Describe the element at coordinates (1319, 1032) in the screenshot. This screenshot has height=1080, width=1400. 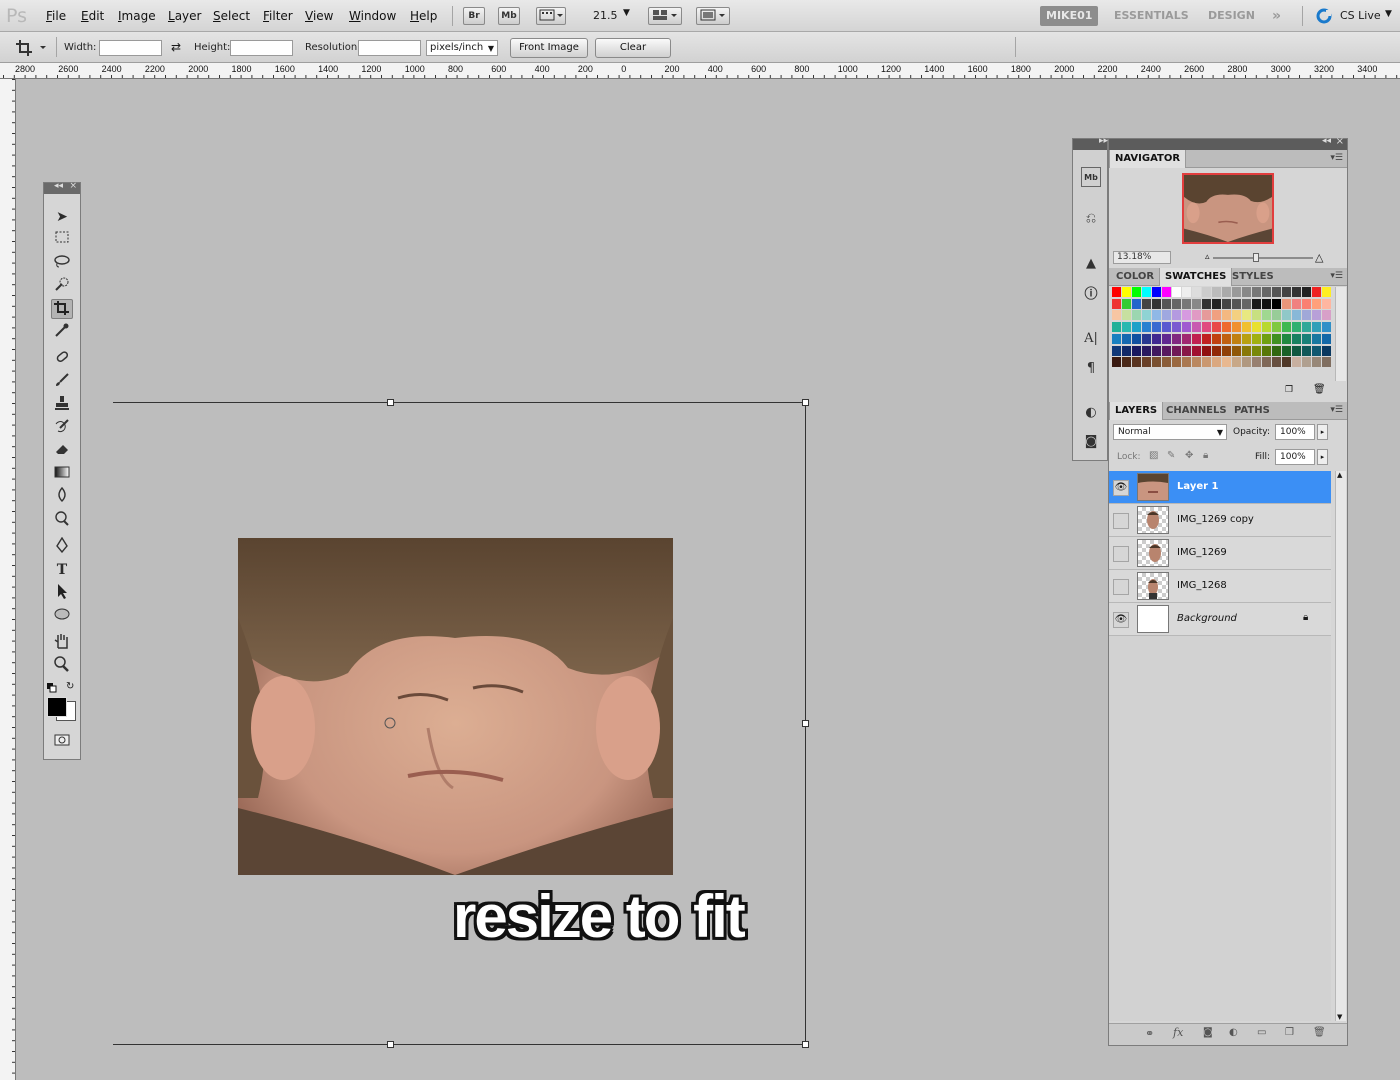
I see `delete-layer-icon: 🗑` at that location.